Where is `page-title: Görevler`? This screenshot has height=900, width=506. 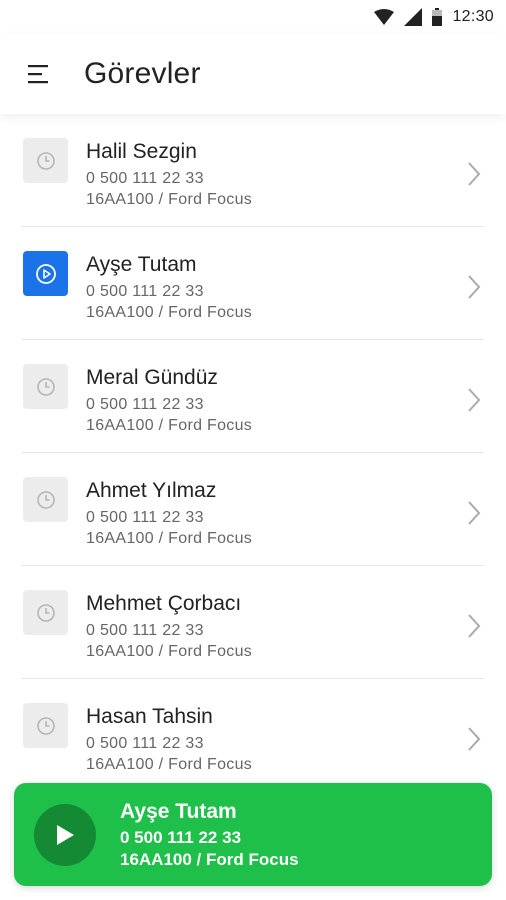
page-title: Görevler is located at coordinates (142, 73).